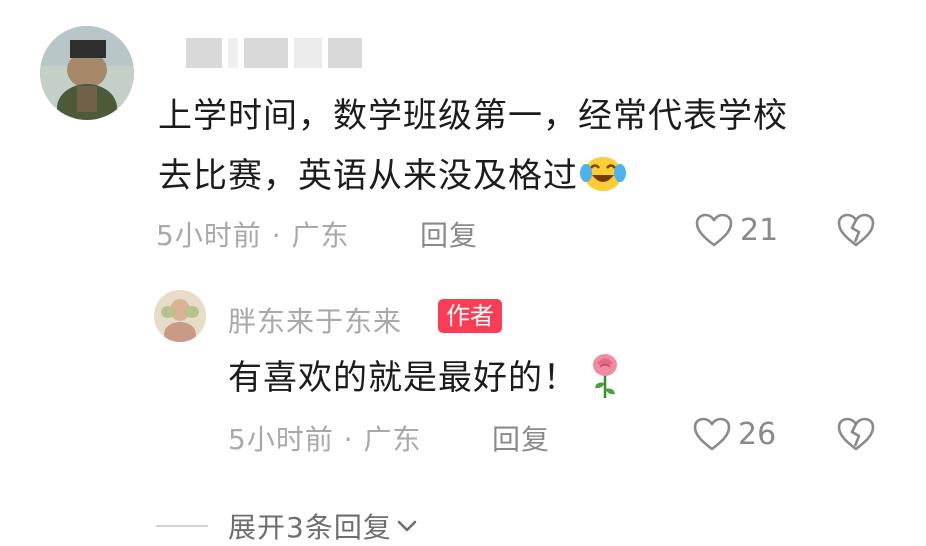  I want to click on reply-text: 有喜欢的就是最好的！, so click(403, 378).